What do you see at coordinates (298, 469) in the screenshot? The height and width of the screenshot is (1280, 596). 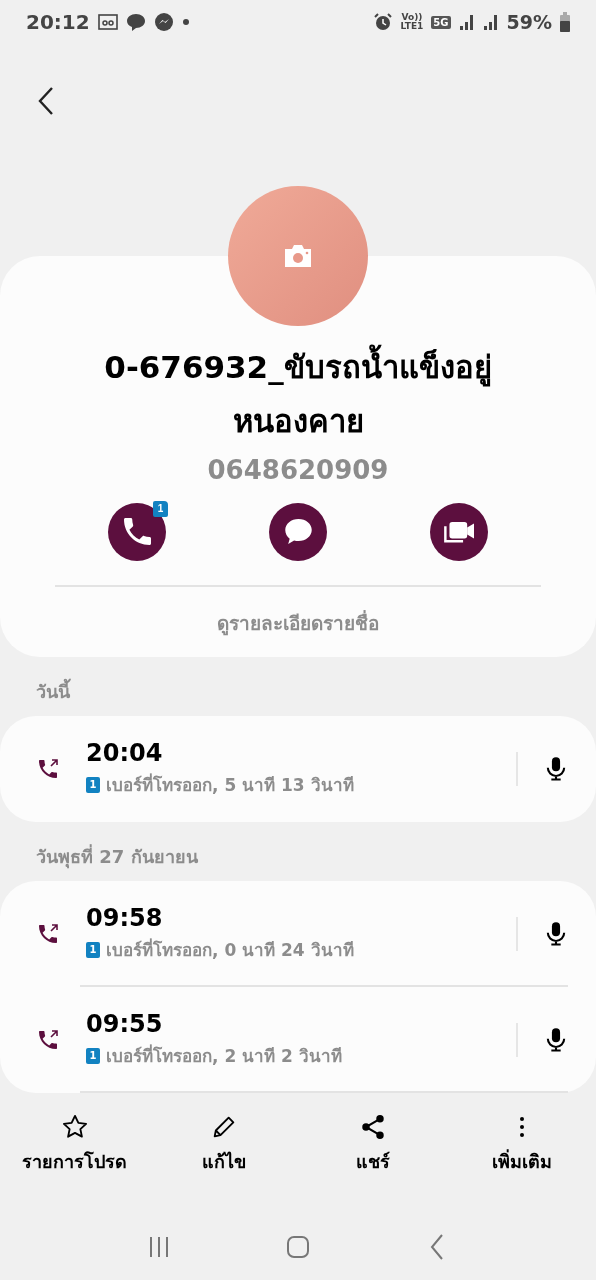 I see `phone-number: 0648620909` at bounding box center [298, 469].